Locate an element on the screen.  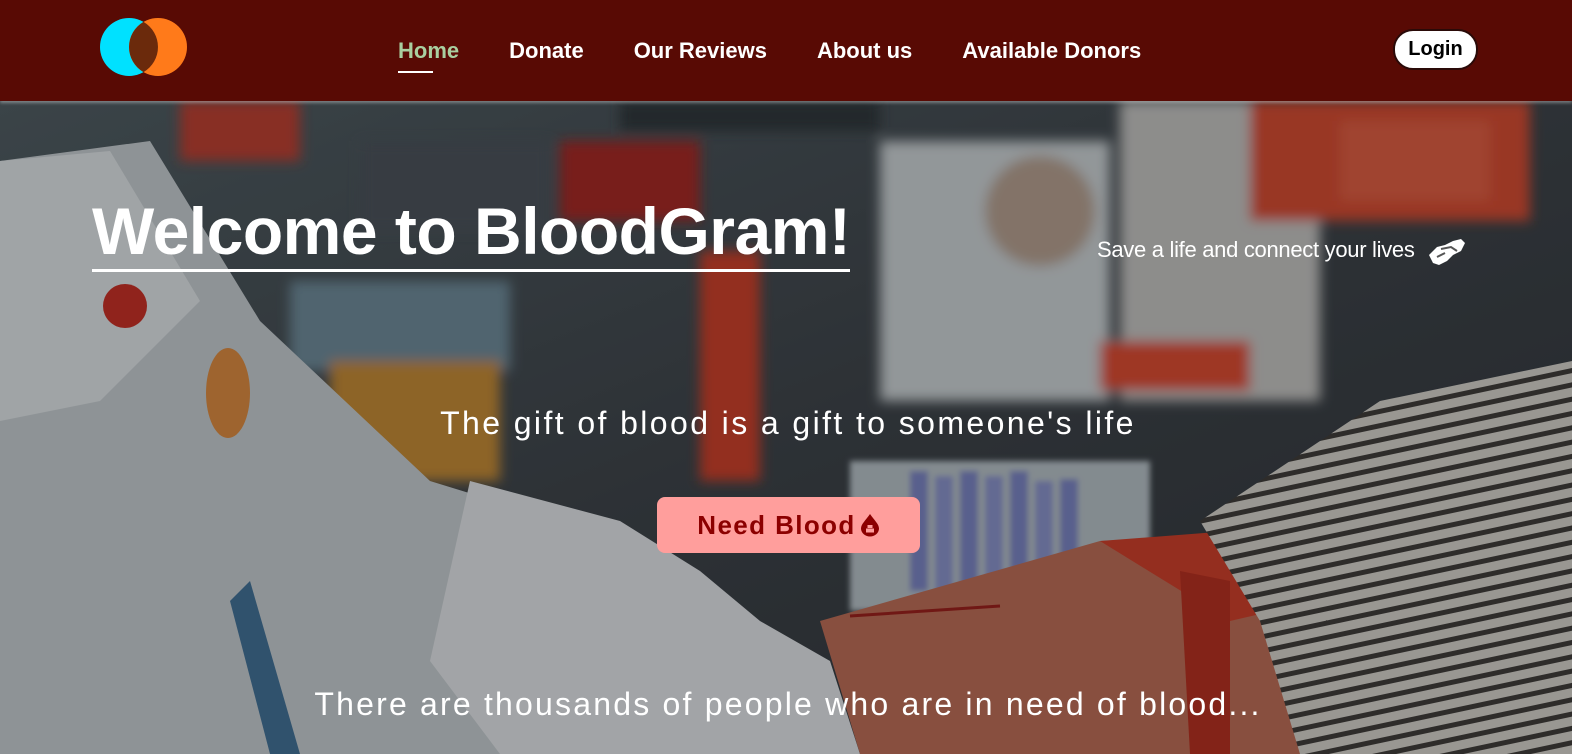
need-blood-button: Need Blood is located at coordinates (788, 525).